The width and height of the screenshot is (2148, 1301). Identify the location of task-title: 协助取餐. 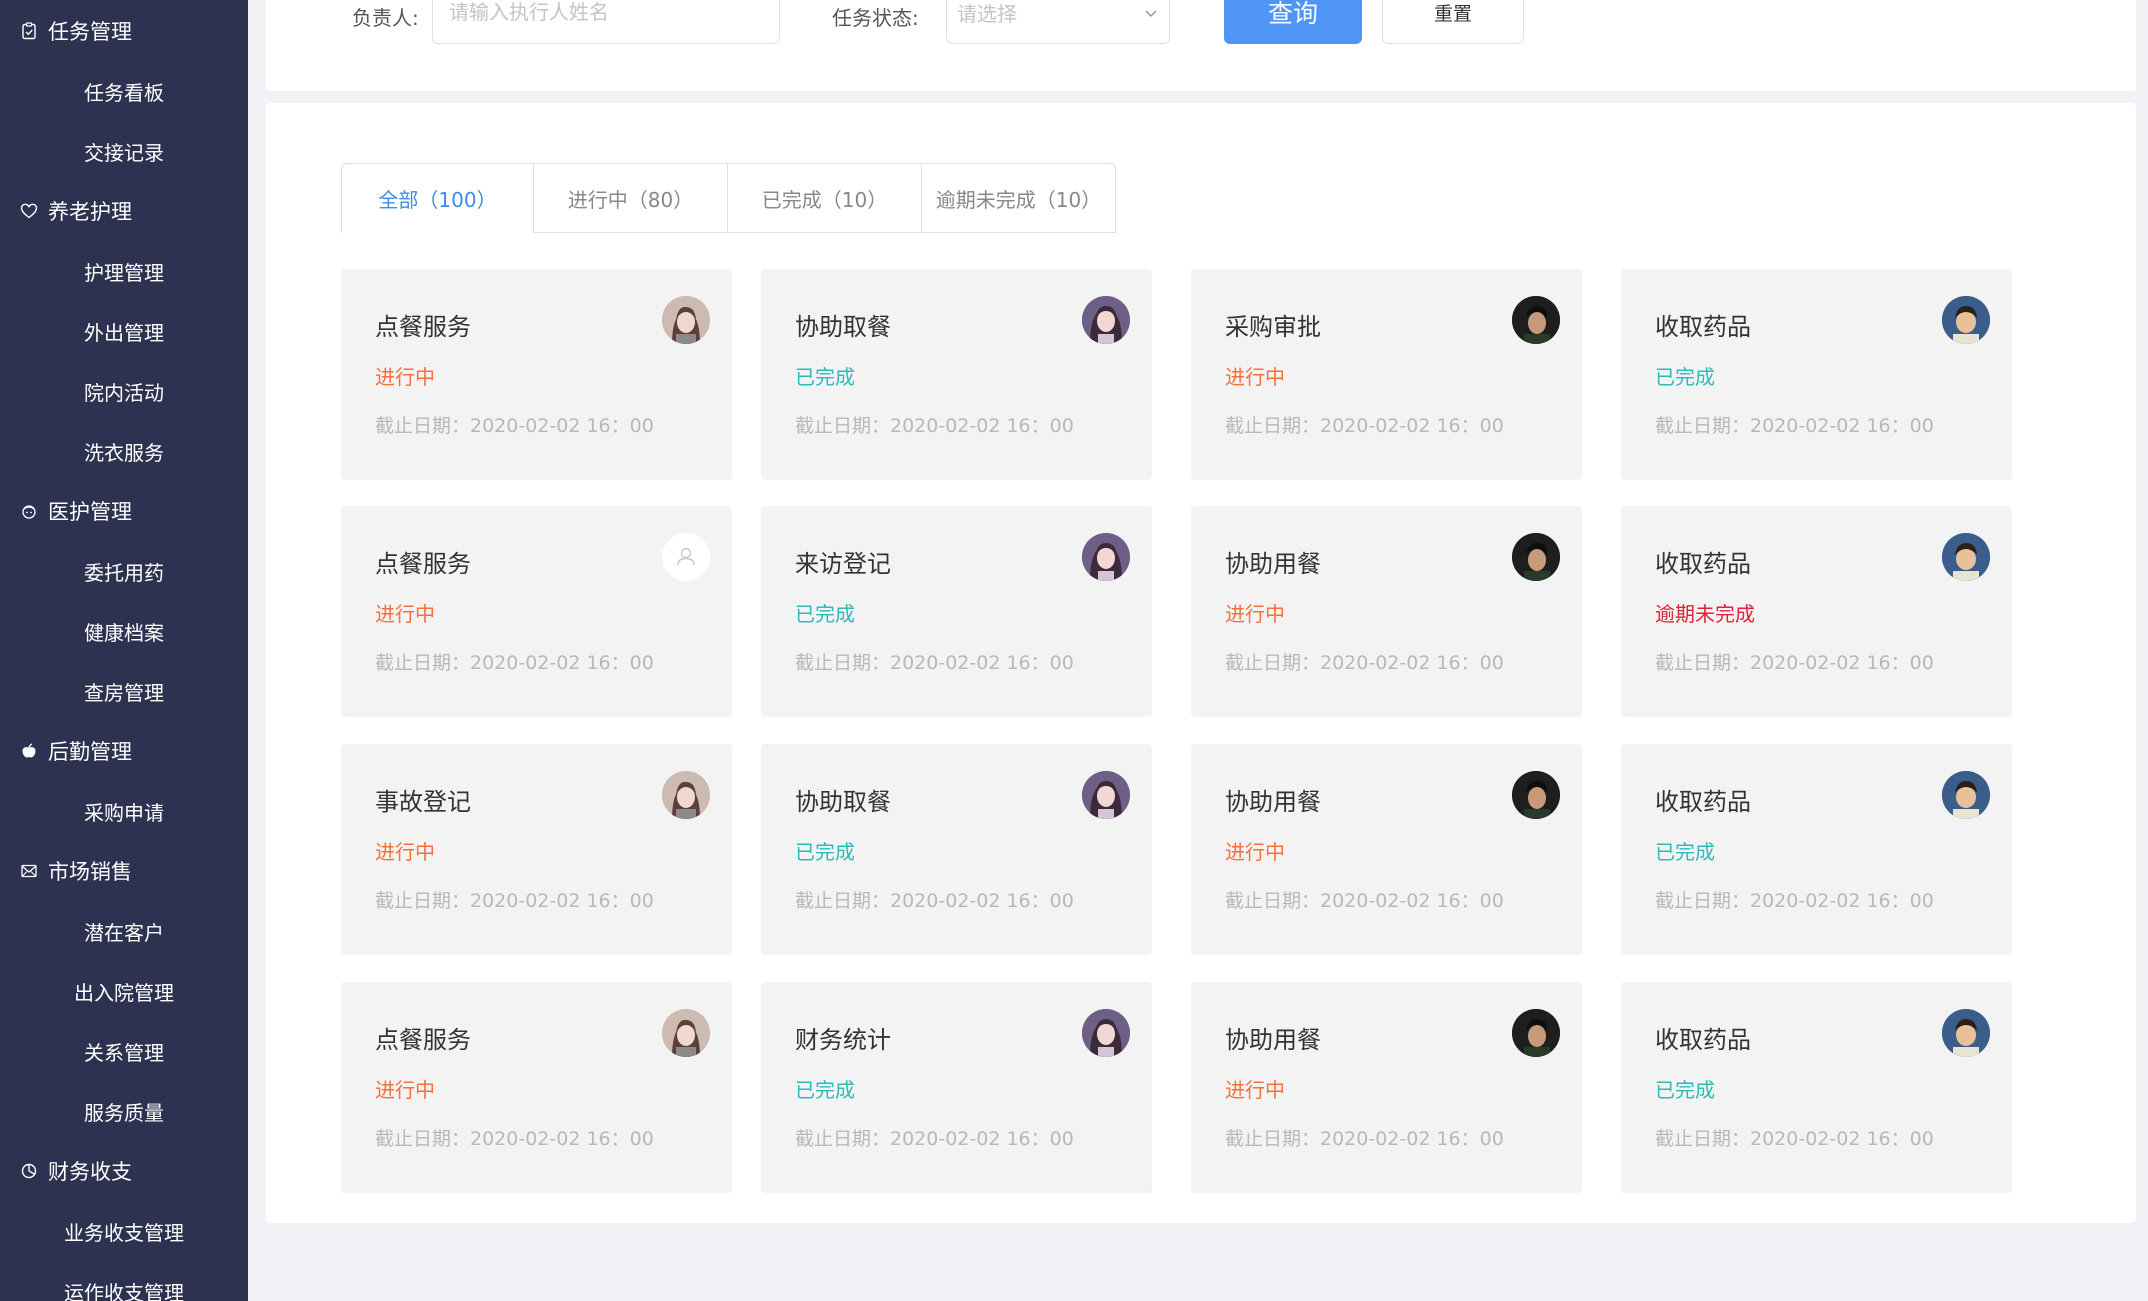
(843, 802).